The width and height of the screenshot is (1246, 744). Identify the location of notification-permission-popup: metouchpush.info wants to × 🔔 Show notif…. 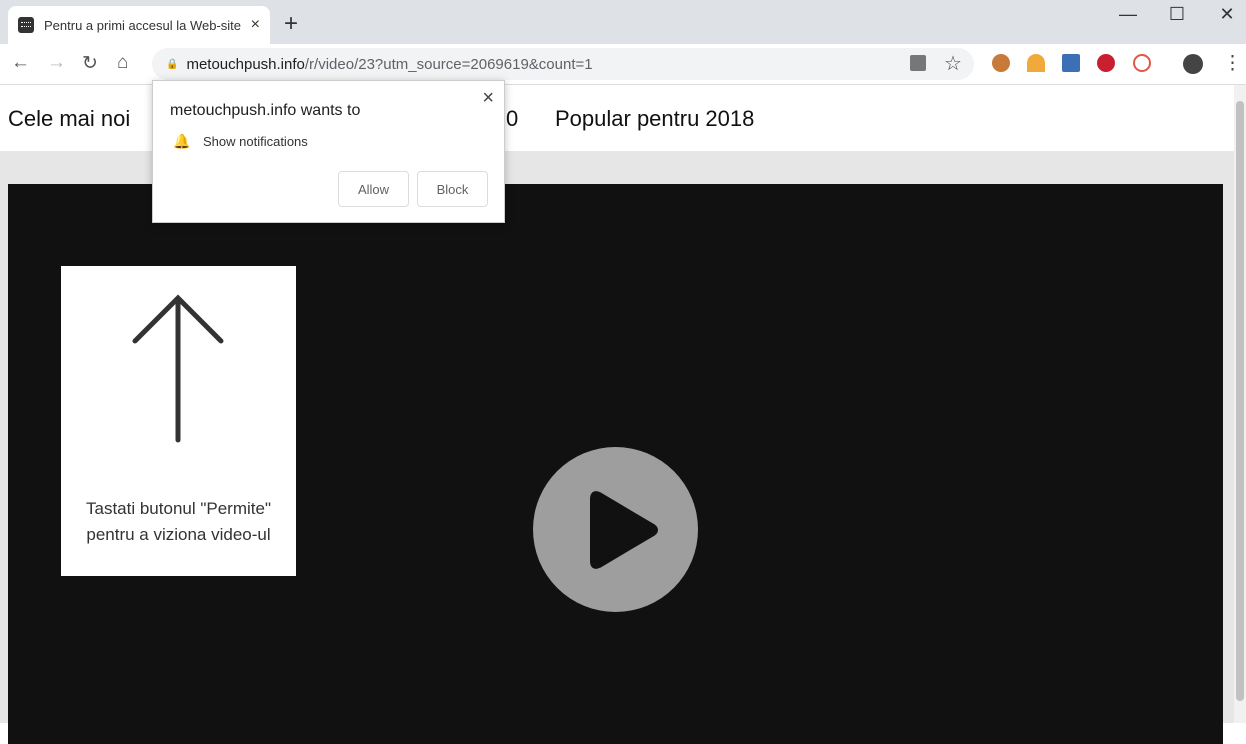
(328, 151).